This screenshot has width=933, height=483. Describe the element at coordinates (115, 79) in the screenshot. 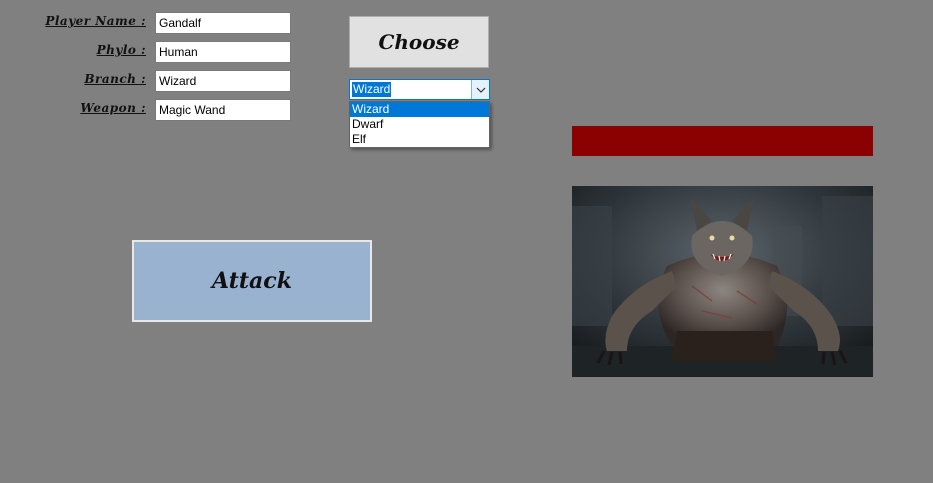

I see `branch-label: Branch :` at that location.